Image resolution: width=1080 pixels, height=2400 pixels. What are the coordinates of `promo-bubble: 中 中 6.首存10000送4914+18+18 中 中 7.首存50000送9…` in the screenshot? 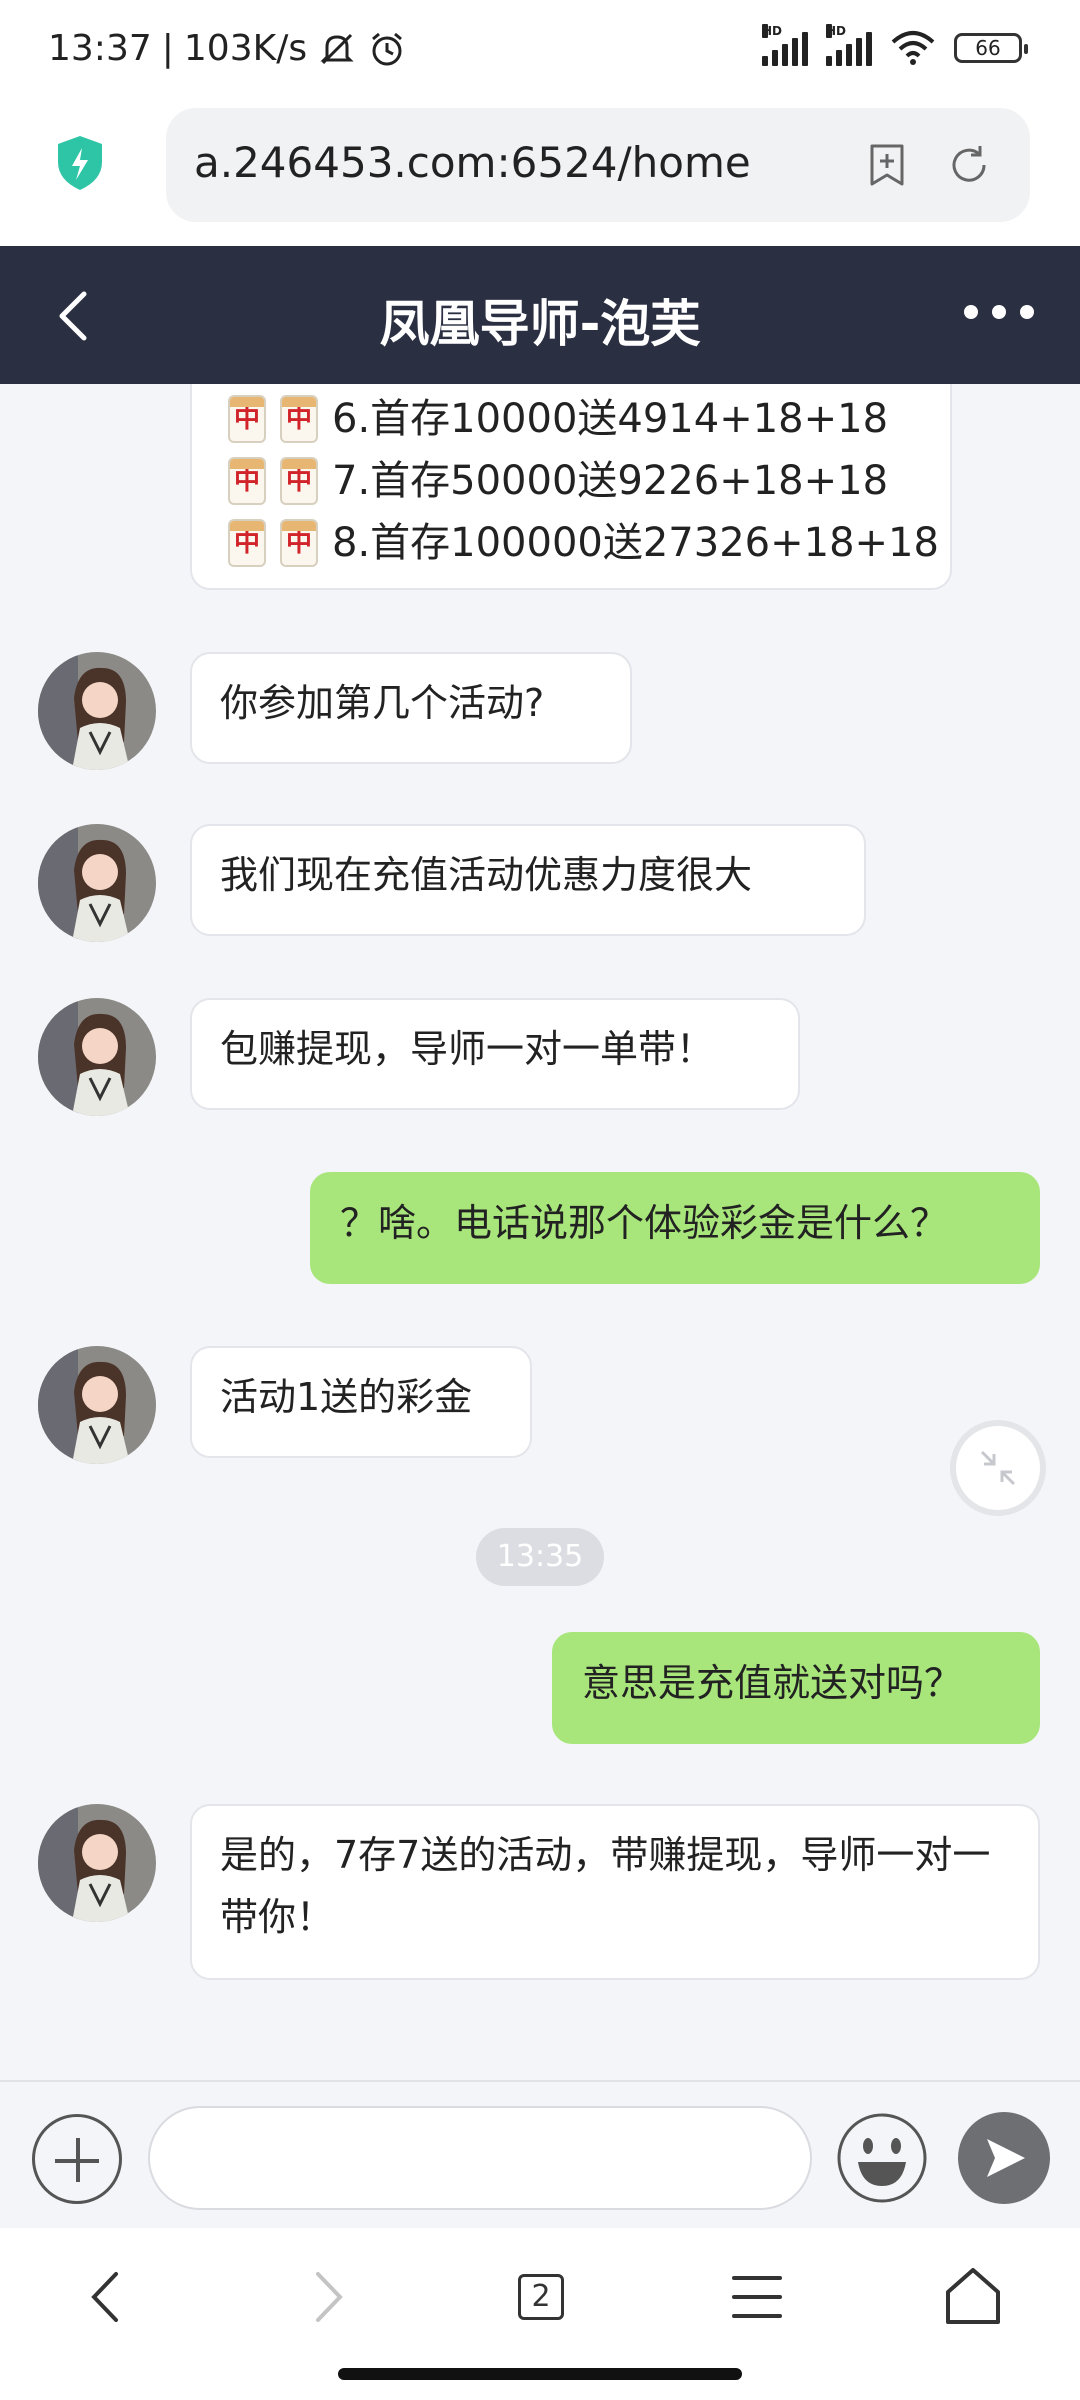 It's located at (571, 487).